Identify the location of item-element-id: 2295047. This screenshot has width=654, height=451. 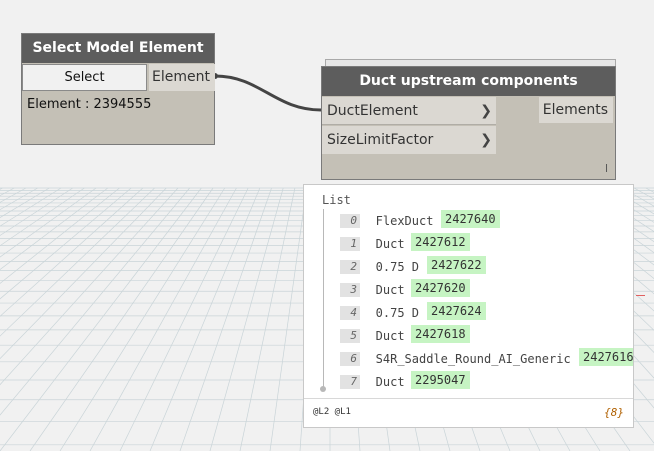
(440, 380).